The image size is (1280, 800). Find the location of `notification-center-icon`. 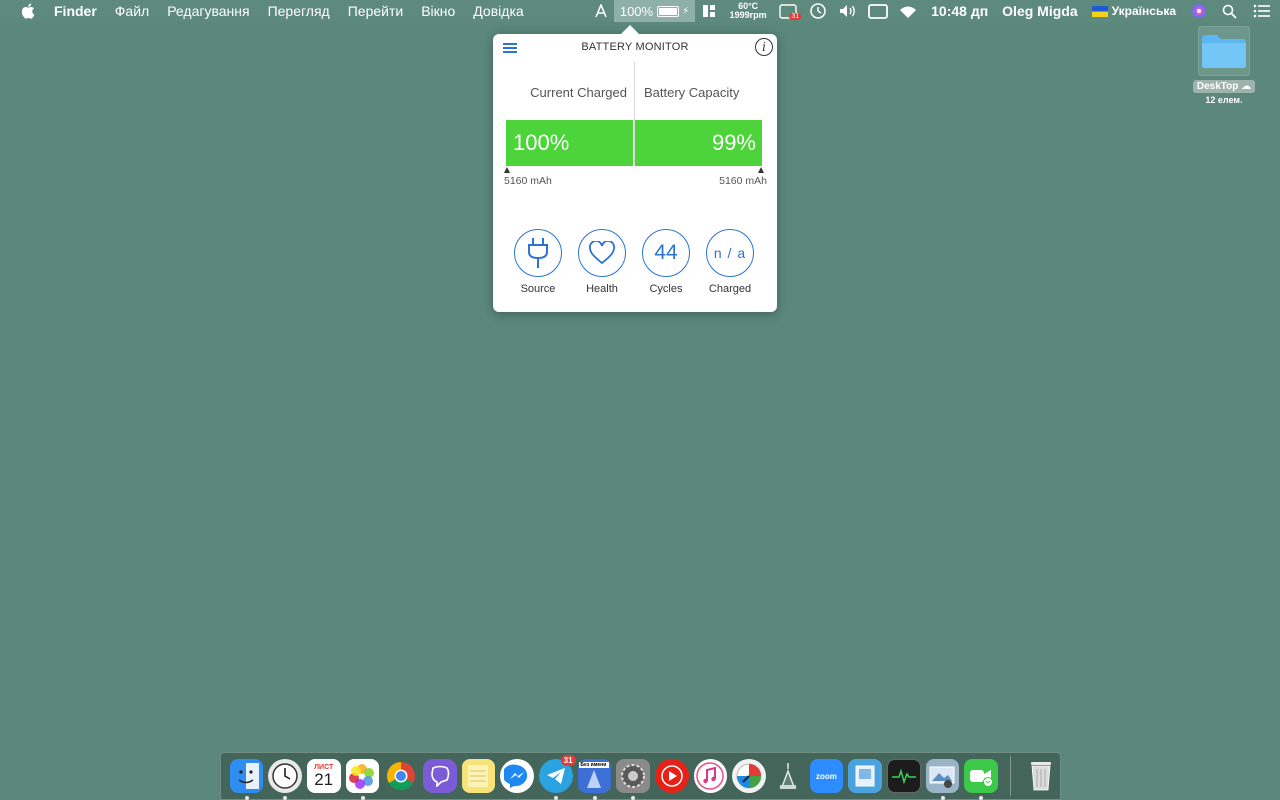

notification-center-icon is located at coordinates (1262, 11).